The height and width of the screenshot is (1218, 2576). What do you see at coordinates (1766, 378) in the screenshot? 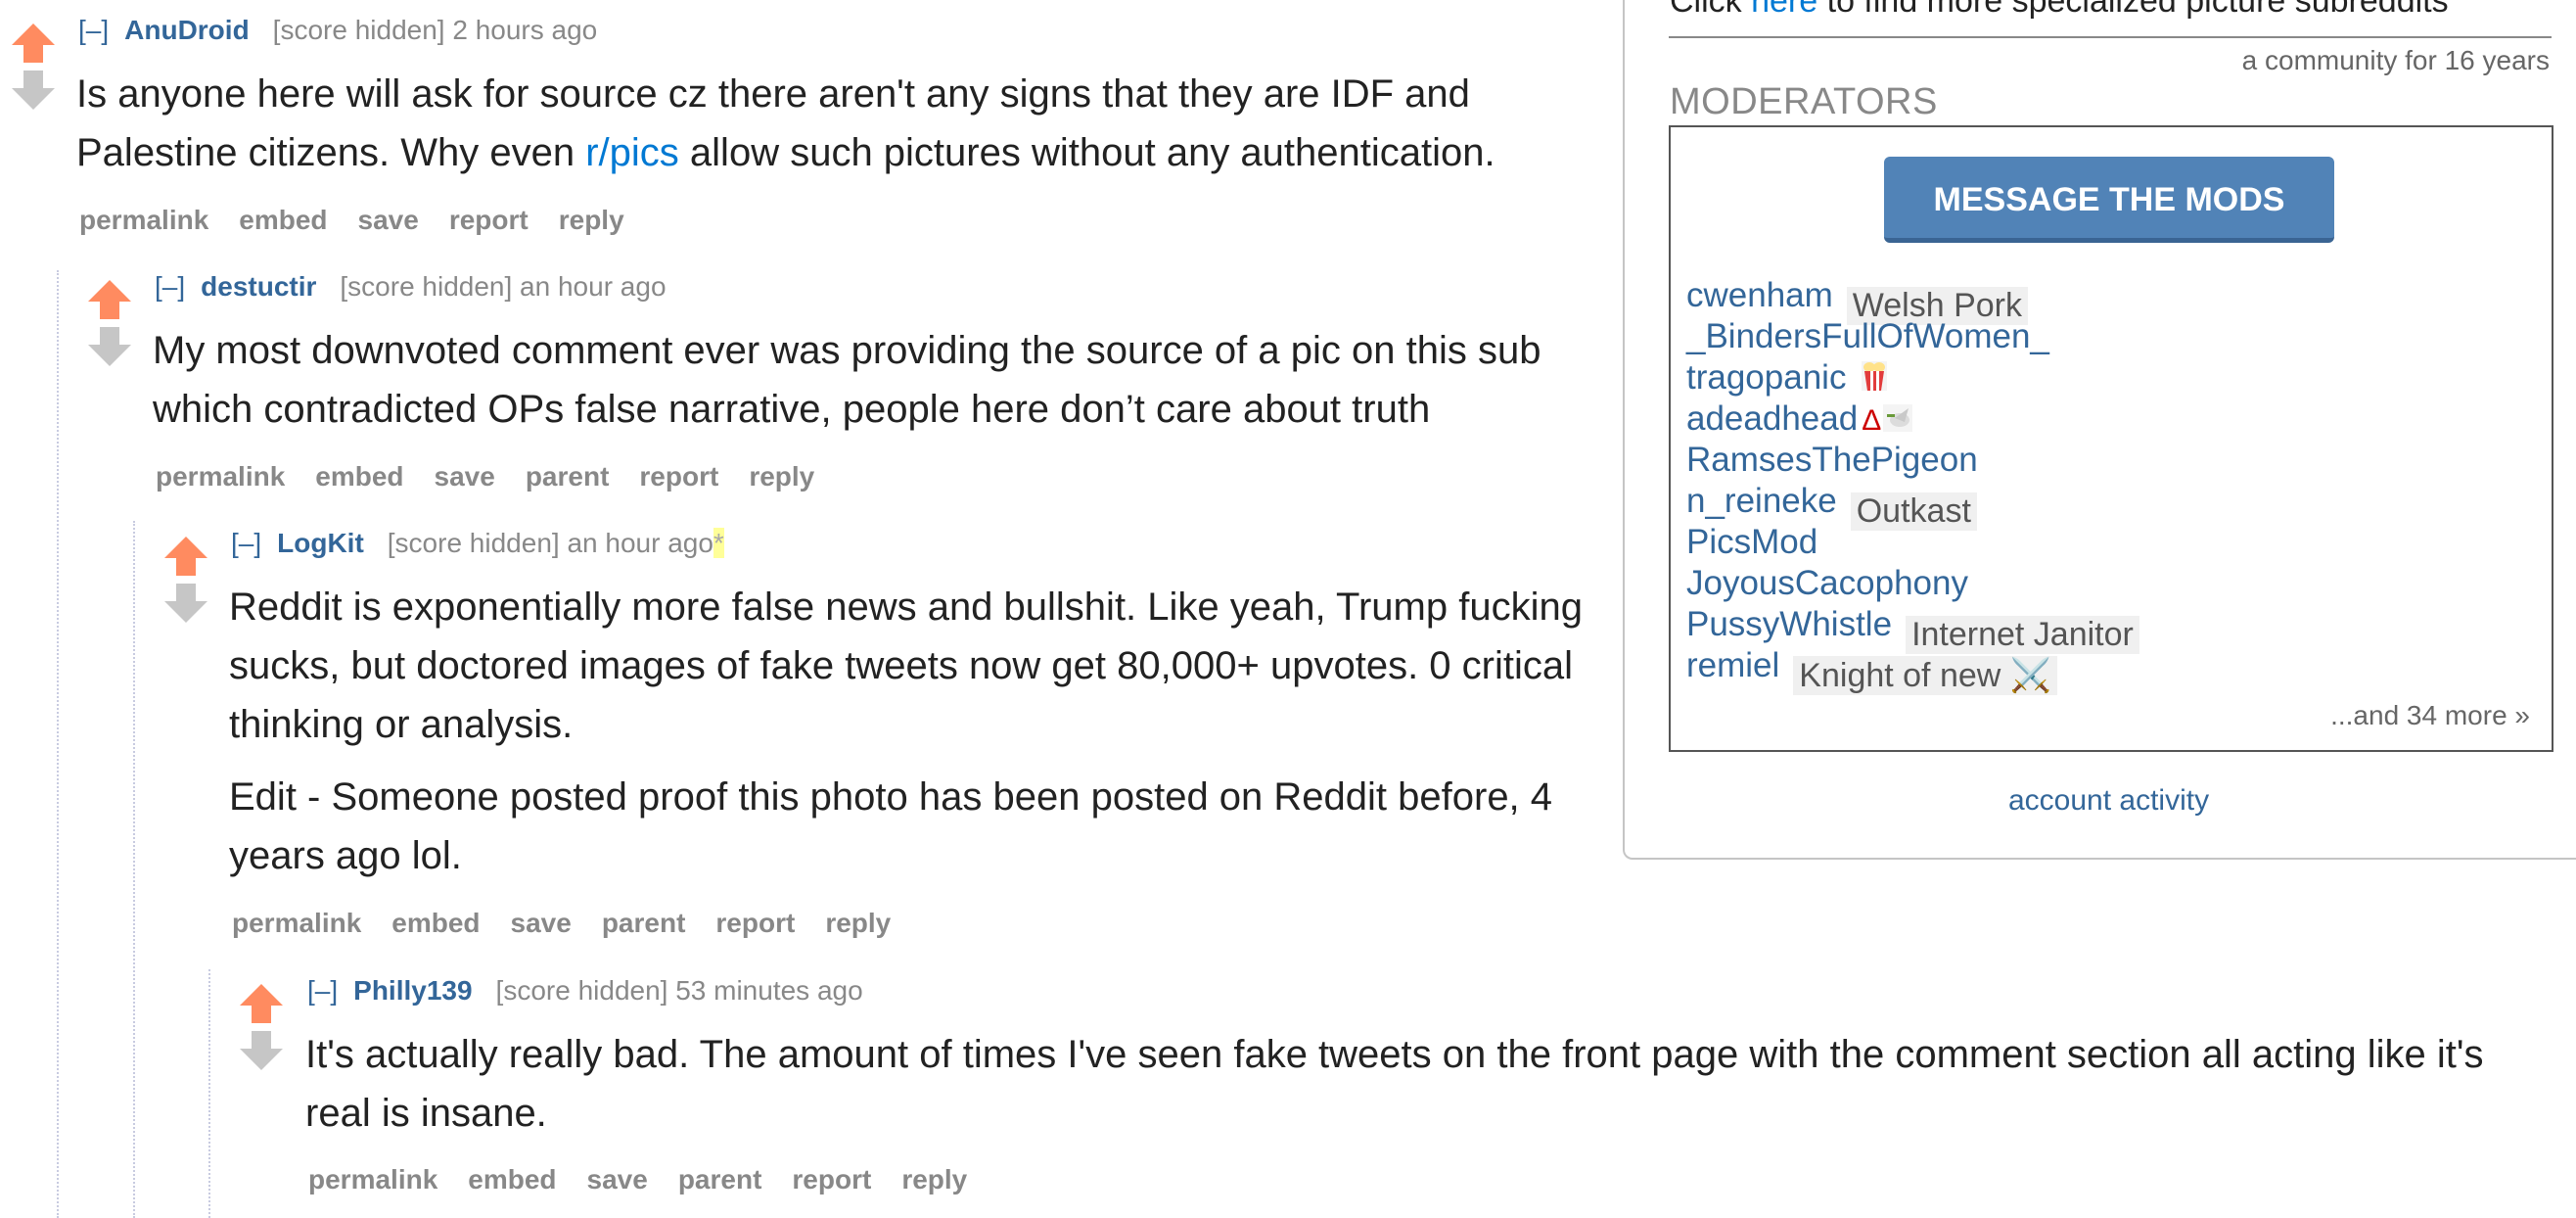
I see `moderator-link: tragopanic` at bounding box center [1766, 378].